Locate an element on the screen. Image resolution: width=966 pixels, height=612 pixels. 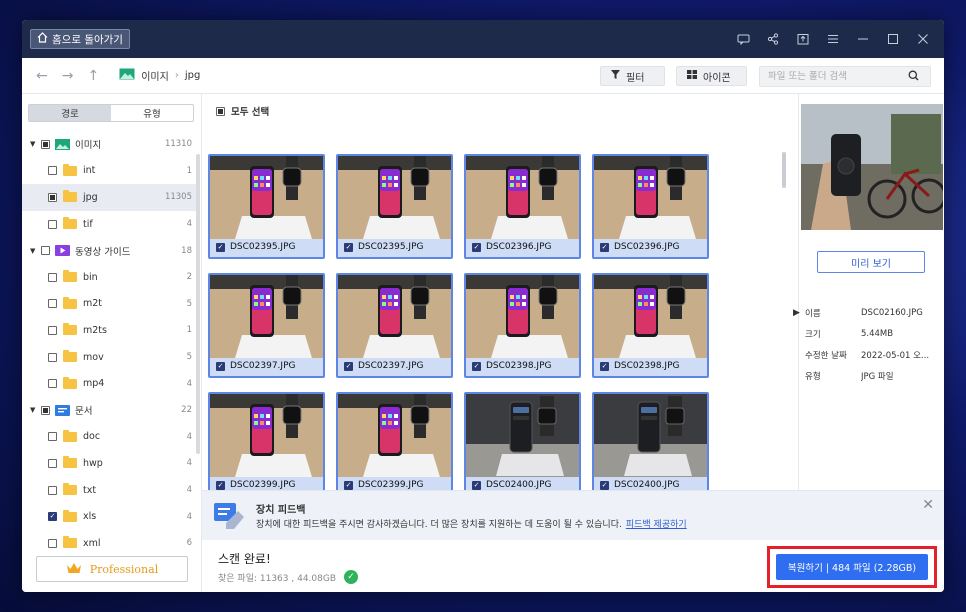
tree-item-동영상 가이드: ▼ 동영상 가이드 18 is located at coordinates (110, 250).